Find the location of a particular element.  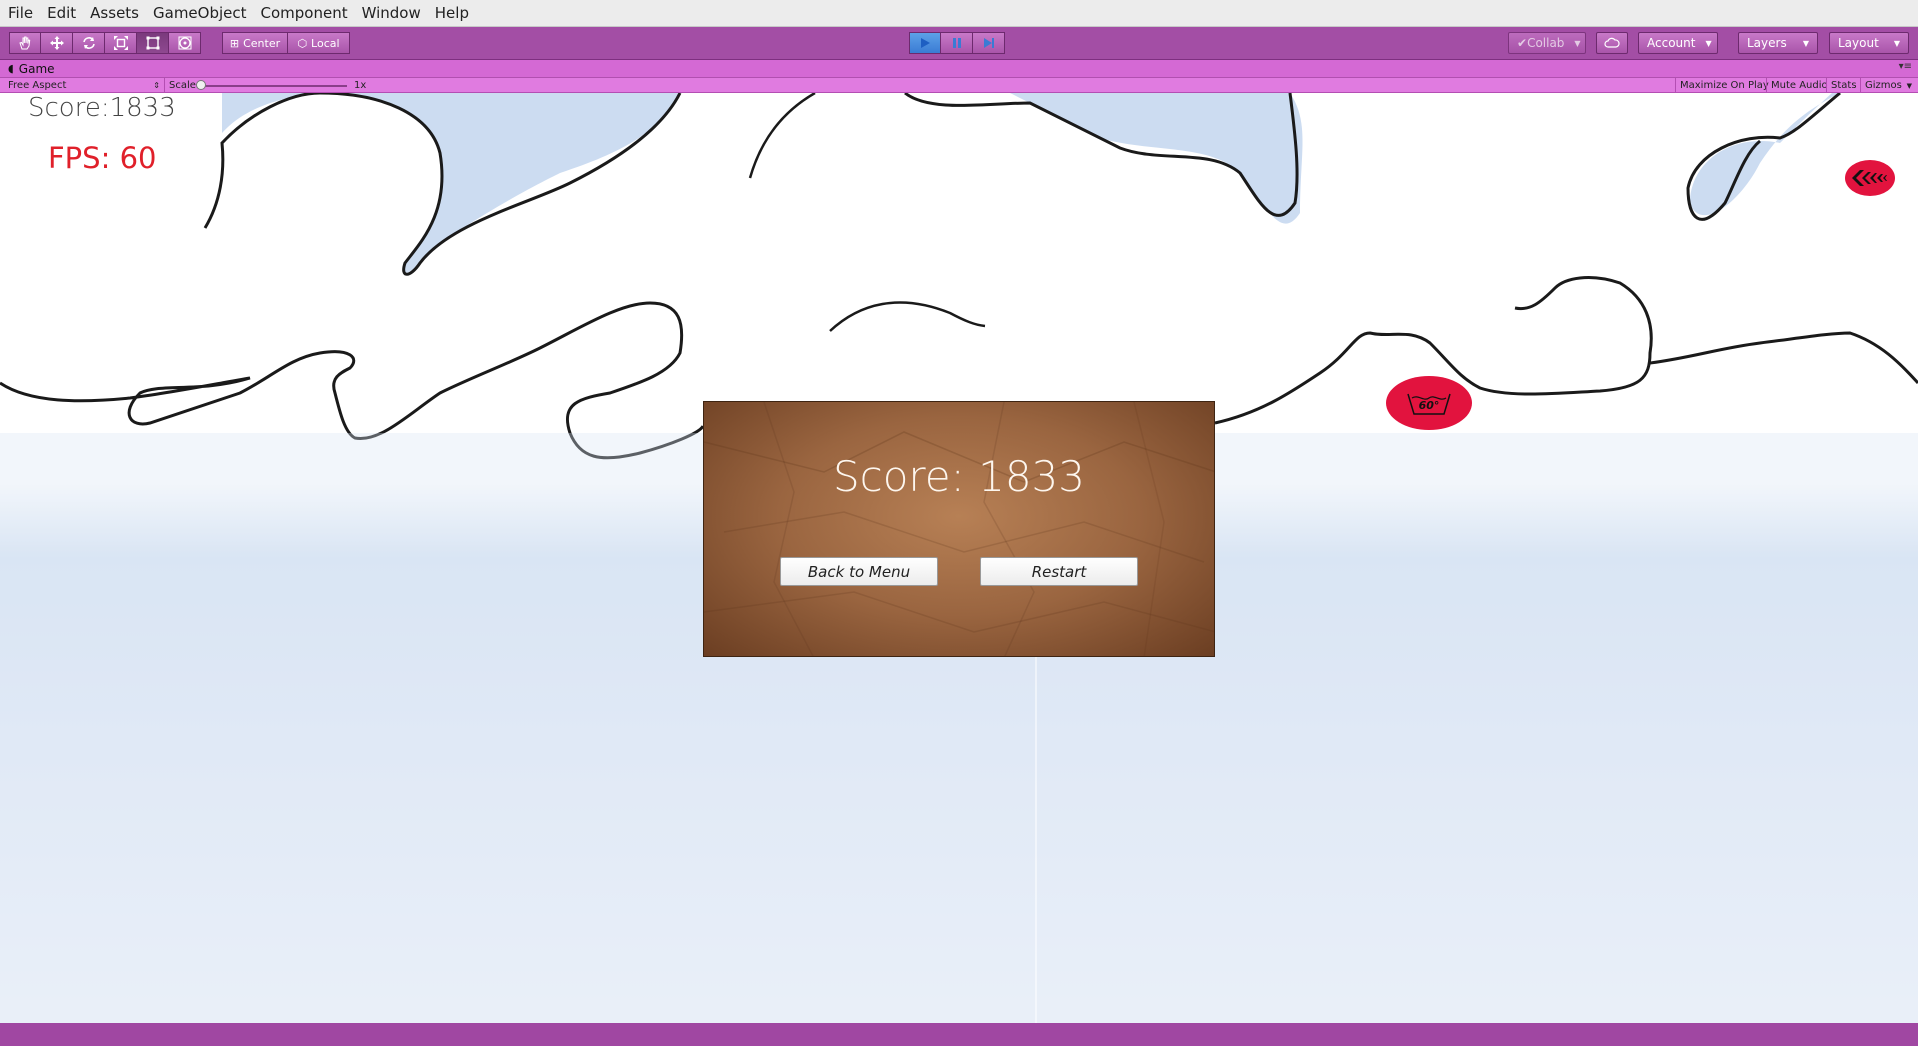

pivot-icon: ⊞ is located at coordinates (234, 43).